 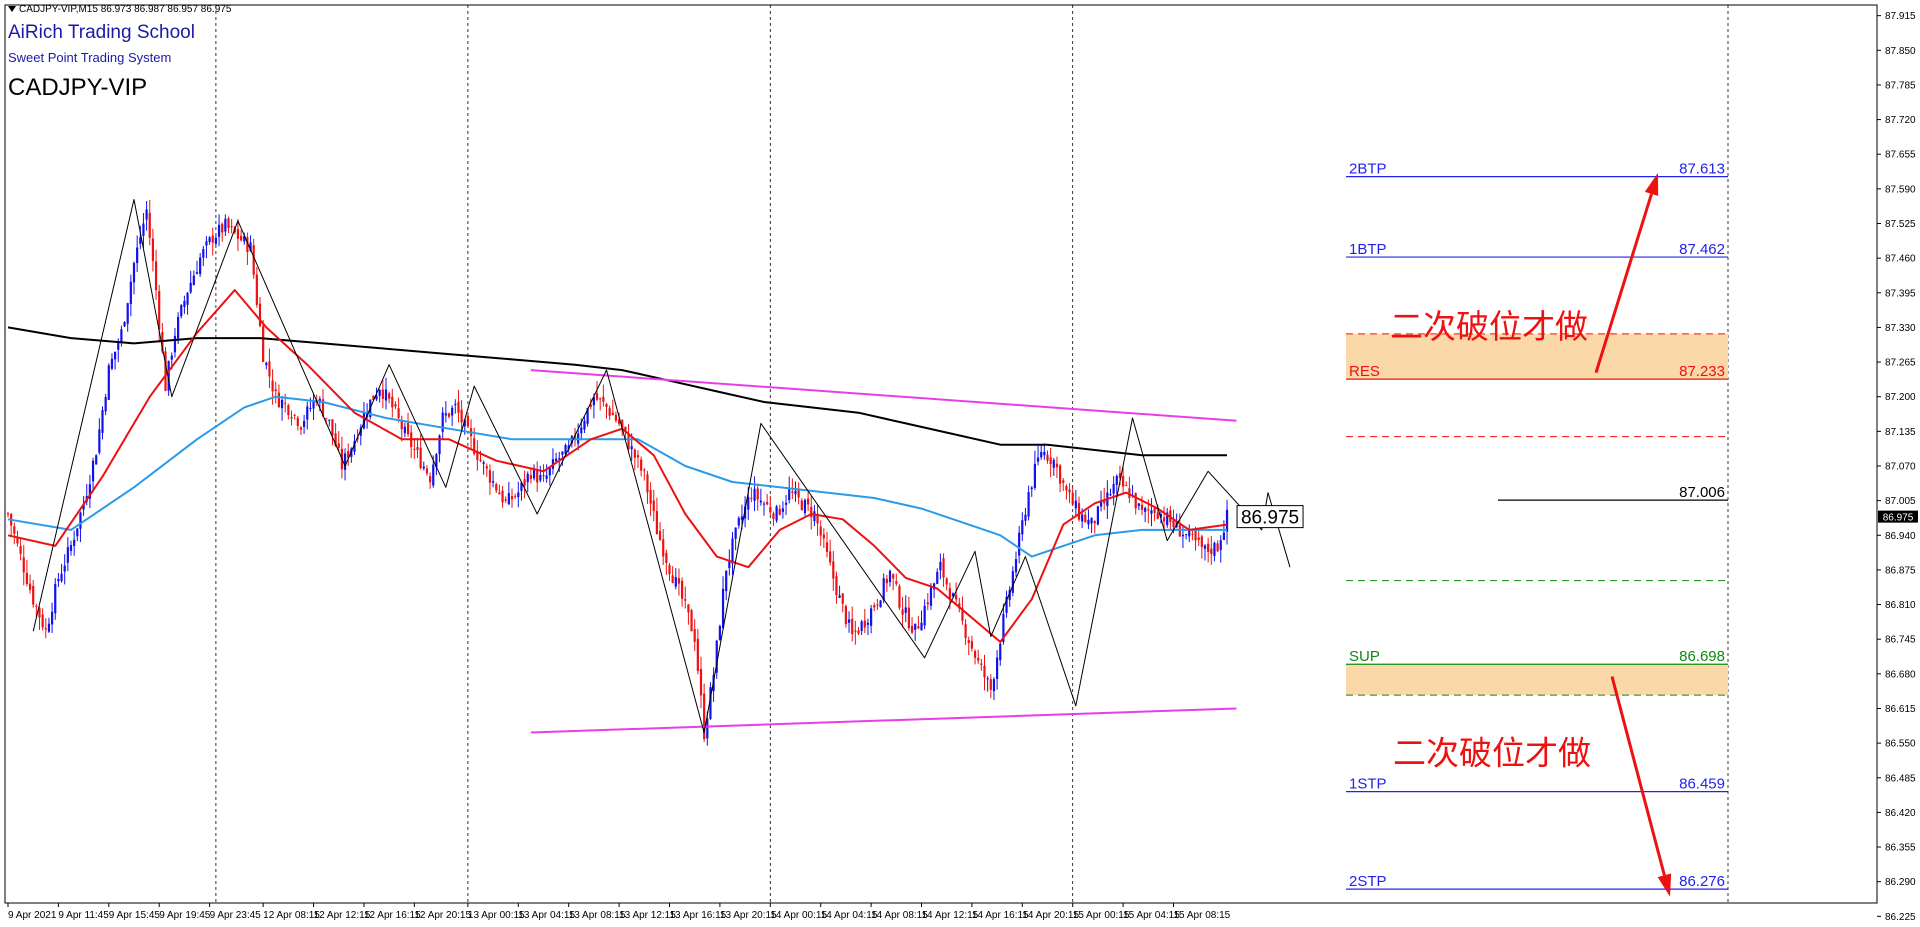 What do you see at coordinates (32, 915) in the screenshot?
I see `x-tick-label: 9 Apr 2021` at bounding box center [32, 915].